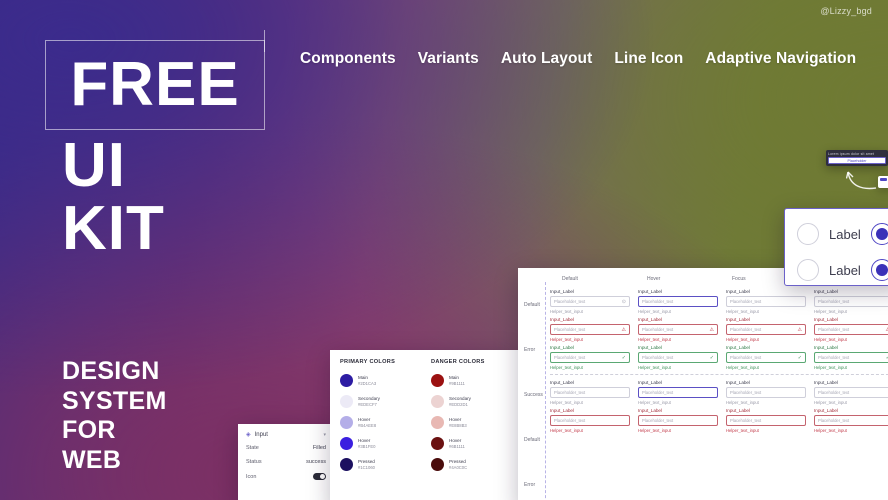 The image size is (888, 500). Describe the element at coordinates (469, 401) in the screenshot. I see `palette-item: Secondary #EDD2D1` at that location.